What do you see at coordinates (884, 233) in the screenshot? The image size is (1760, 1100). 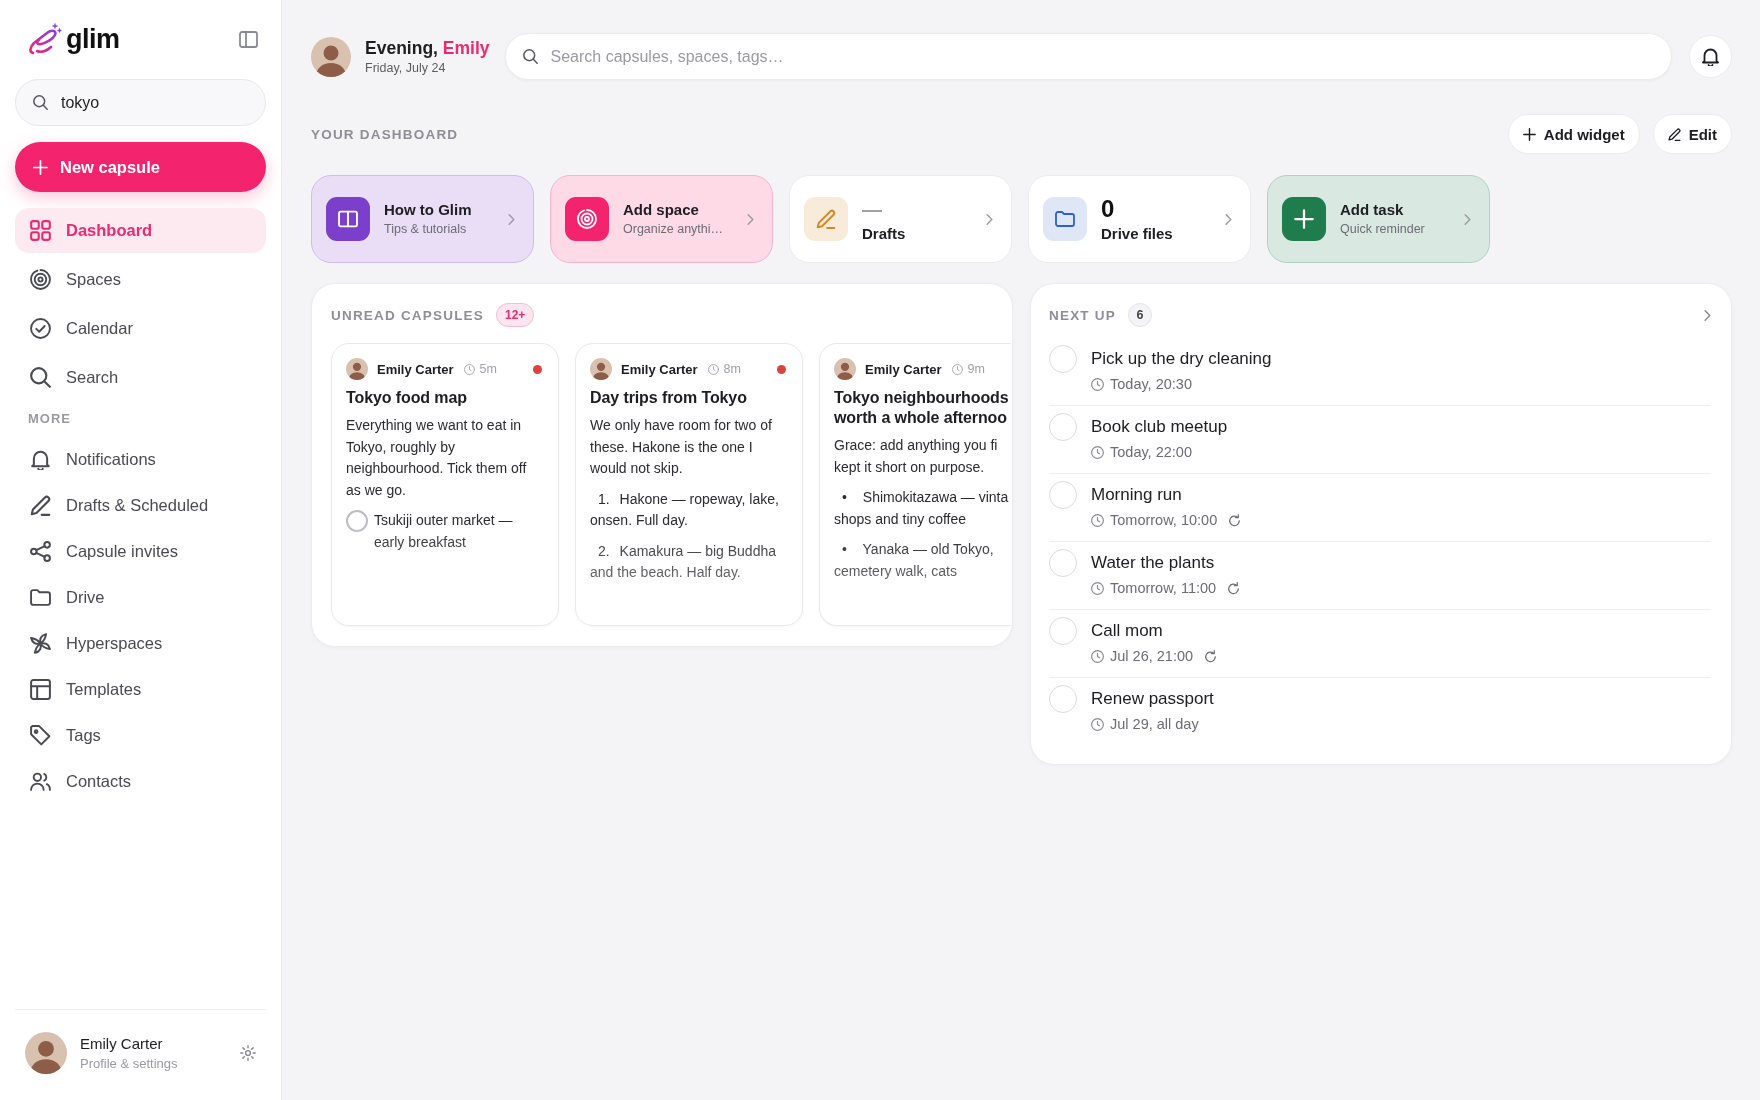 I see `card-title: Drafts` at bounding box center [884, 233].